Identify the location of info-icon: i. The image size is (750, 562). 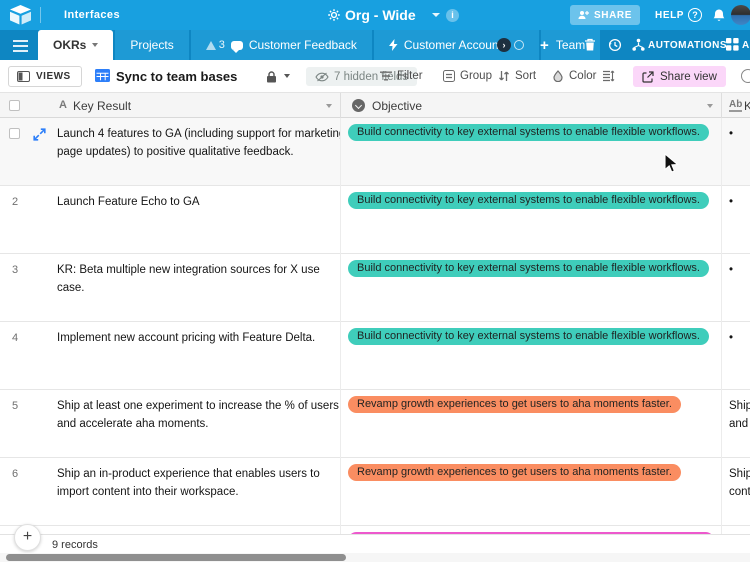
(452, 15).